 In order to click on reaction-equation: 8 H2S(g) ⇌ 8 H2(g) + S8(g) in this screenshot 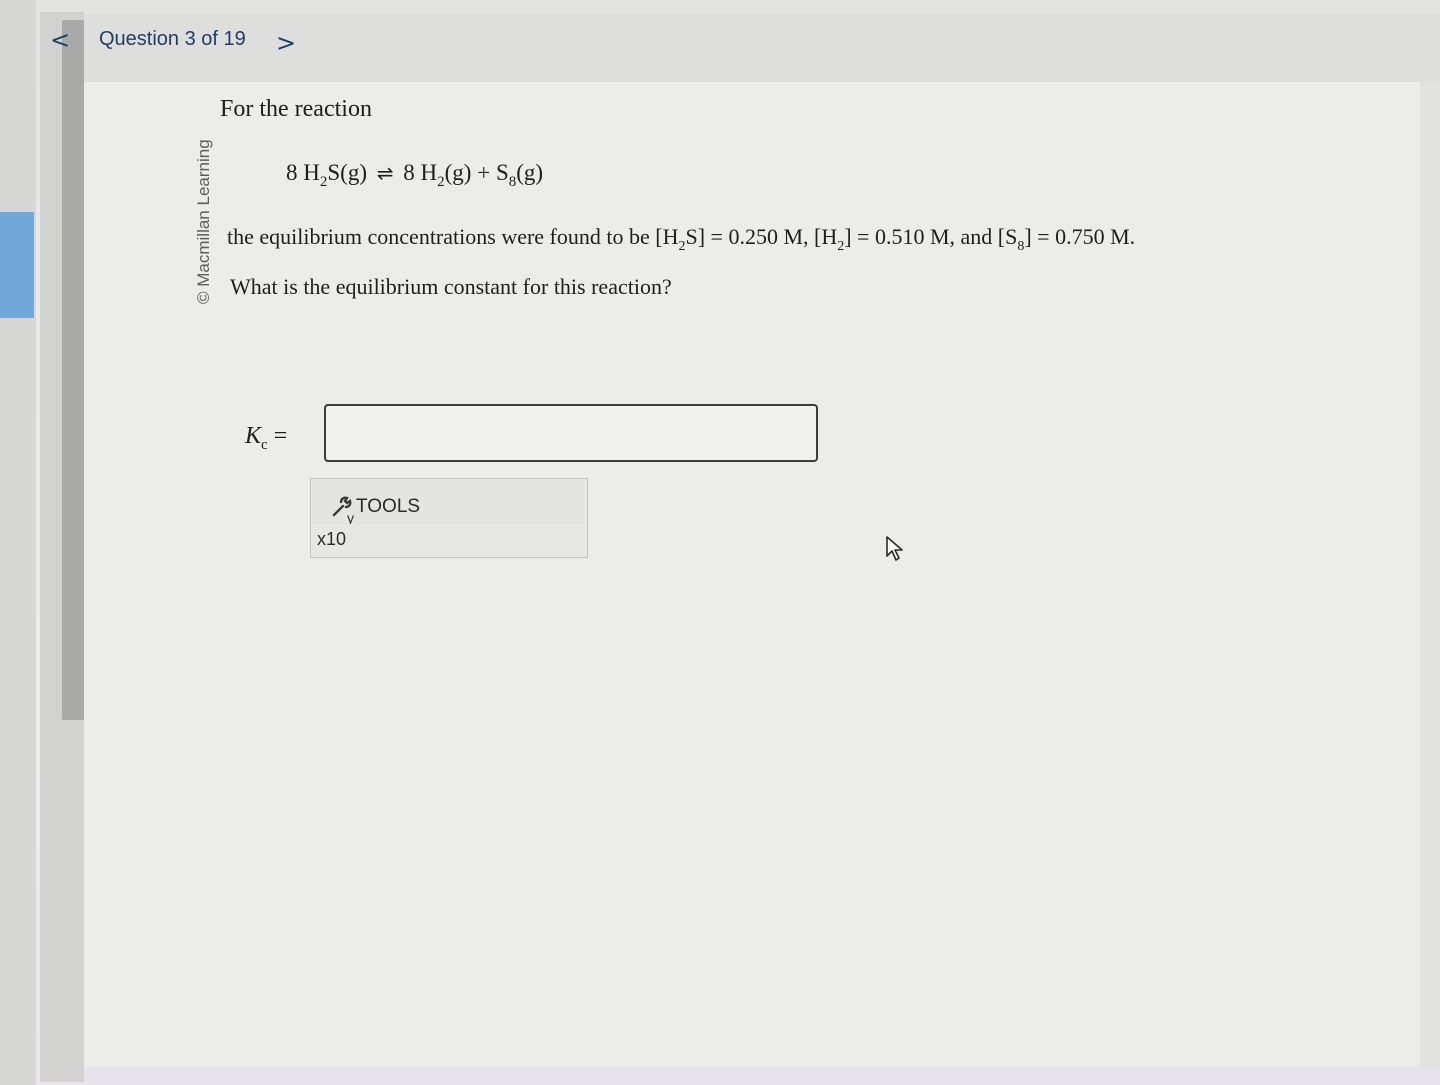, I will do `click(414, 175)`.